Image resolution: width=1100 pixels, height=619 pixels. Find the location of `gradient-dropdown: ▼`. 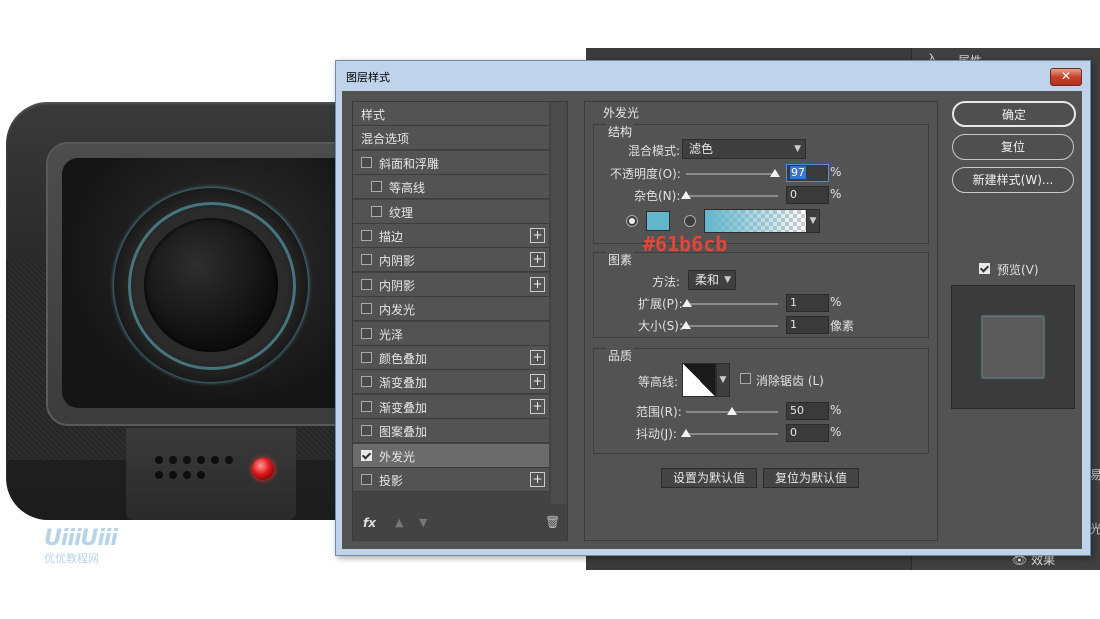

gradient-dropdown: ▼ is located at coordinates (813, 221).